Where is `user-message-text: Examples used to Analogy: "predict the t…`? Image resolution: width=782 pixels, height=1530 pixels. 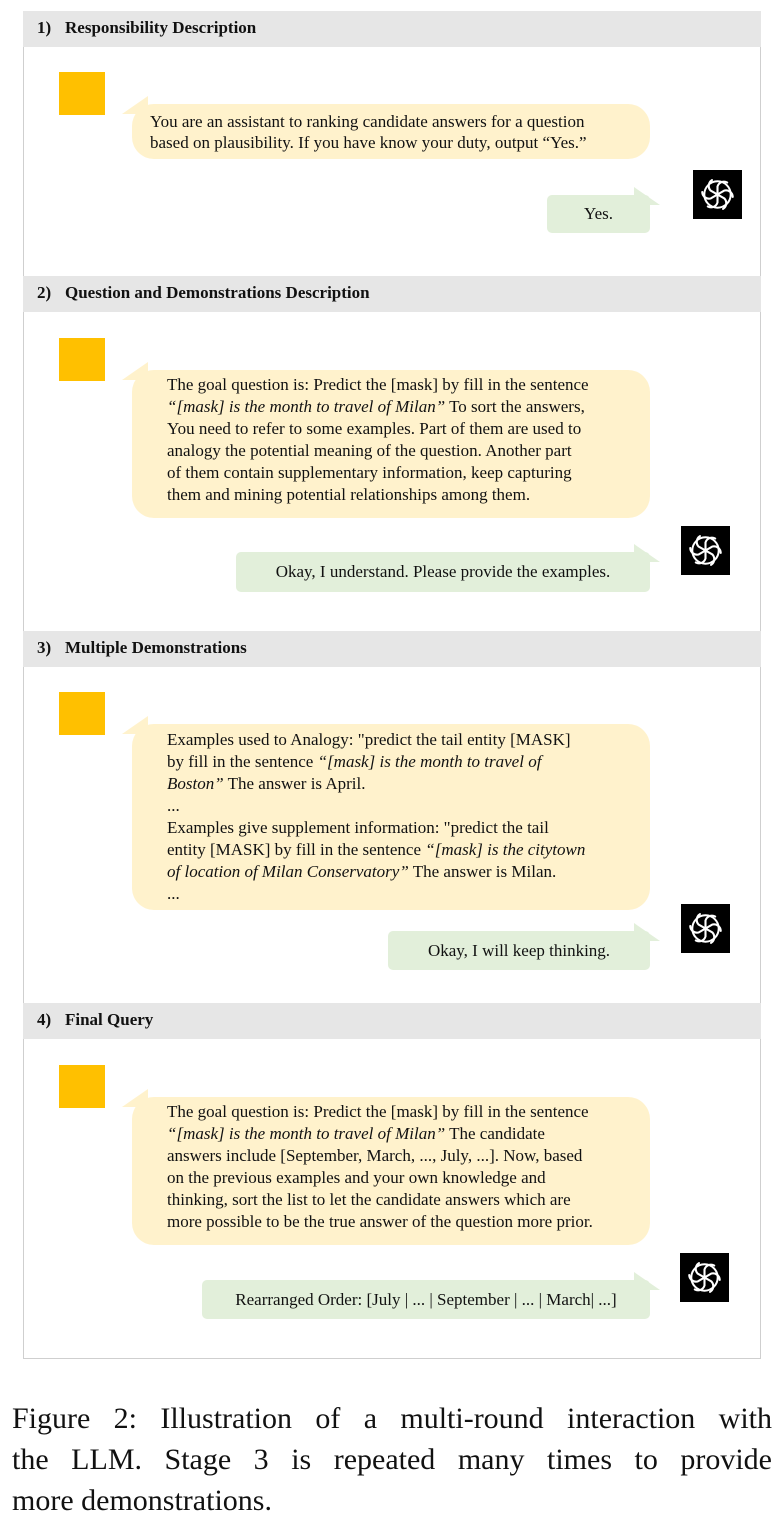 user-message-text: Examples used to Analogy: "predict the t… is located at coordinates (408, 817).